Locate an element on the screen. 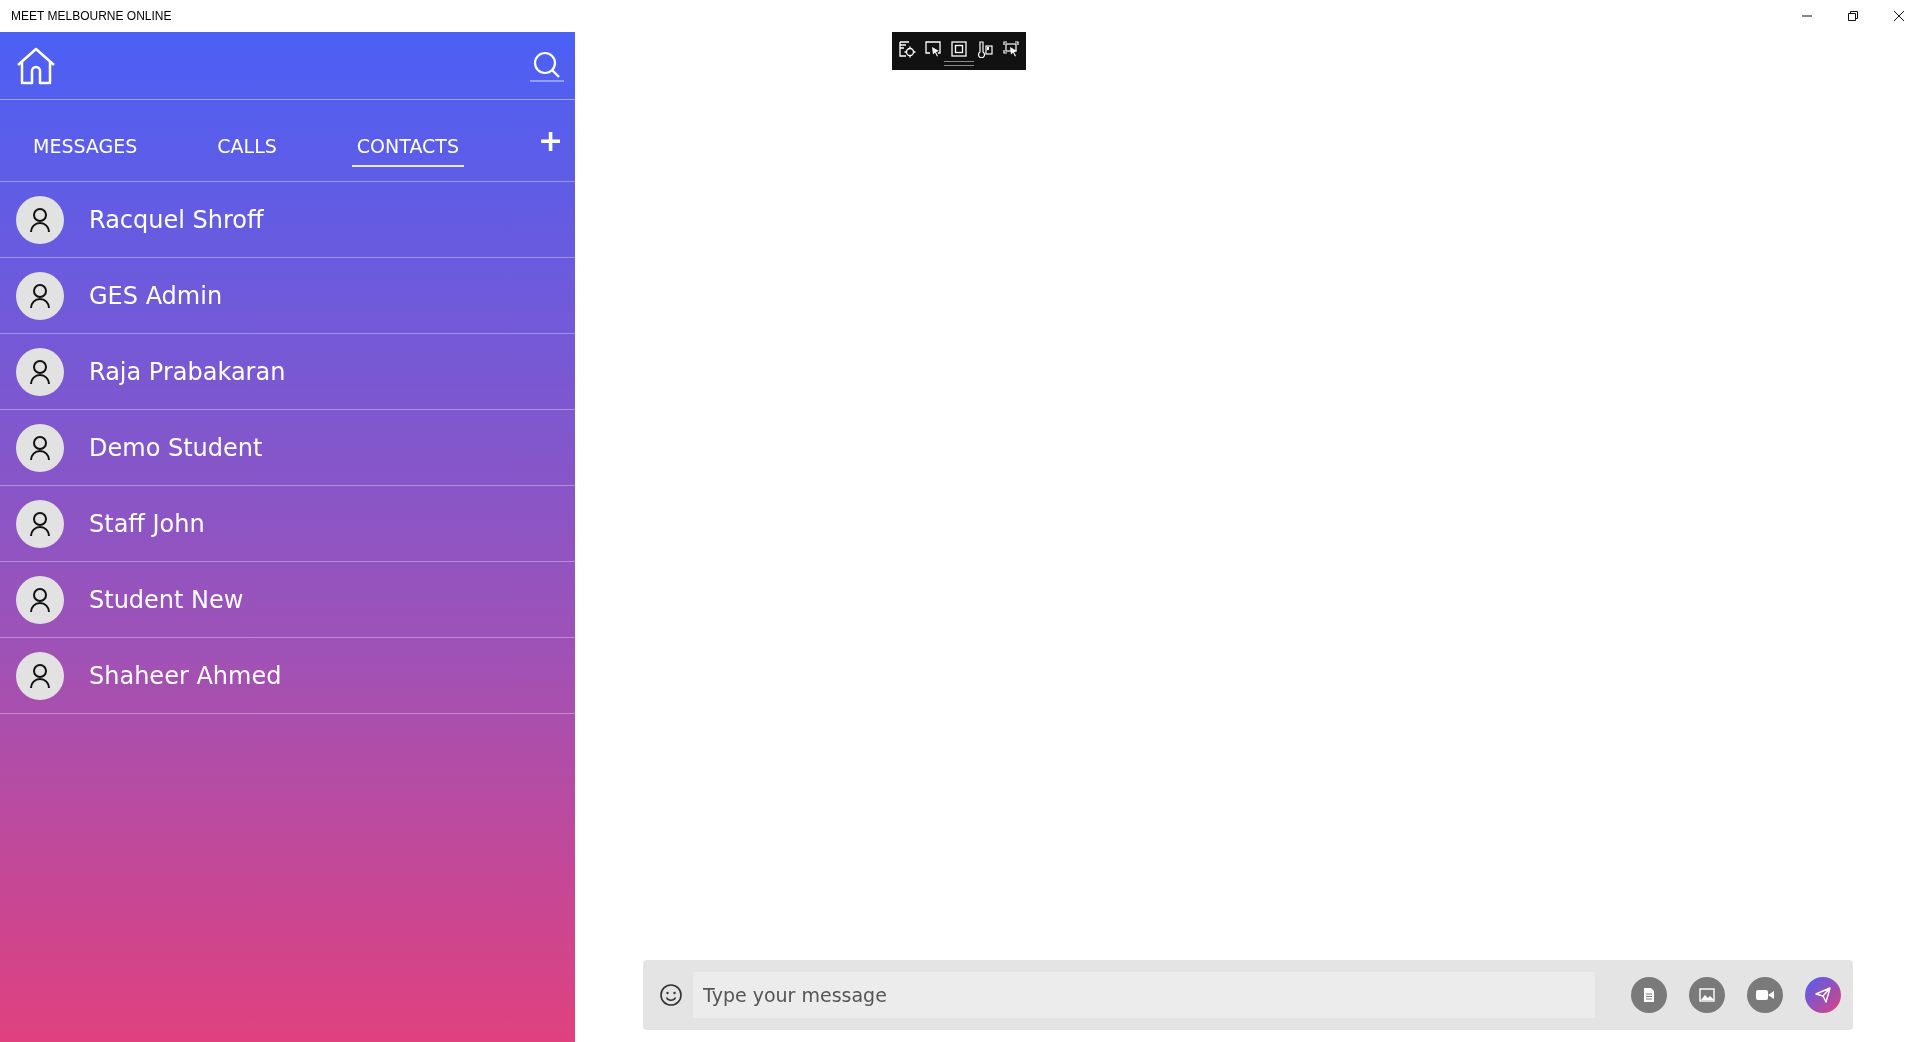 Image resolution: width=1919 pixels, height=1042 pixels. close-icon is located at coordinates (1899, 16).